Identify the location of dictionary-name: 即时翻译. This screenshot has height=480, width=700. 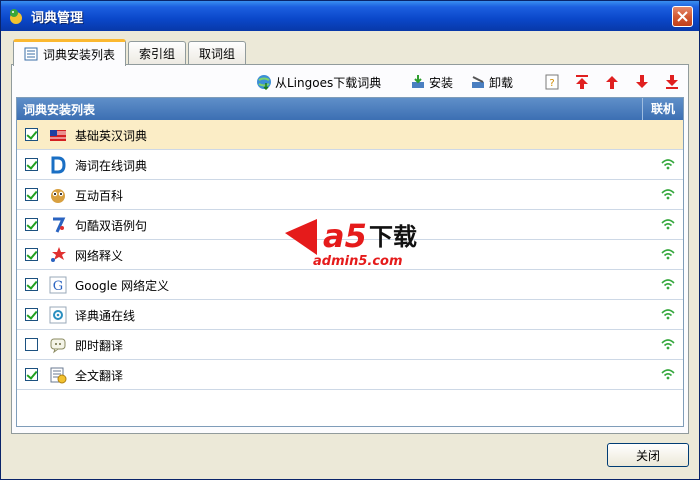
(99, 346).